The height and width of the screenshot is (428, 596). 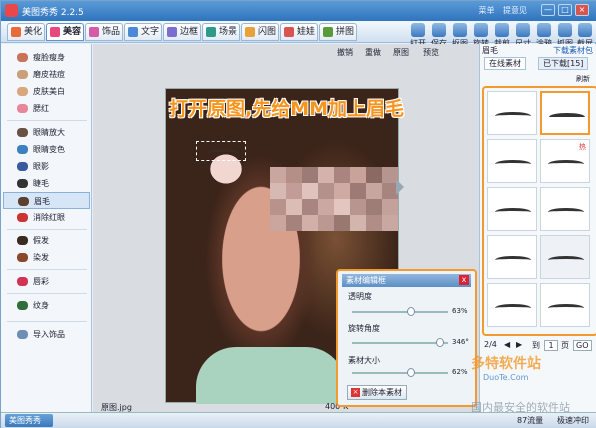 I want to click on sidebar-item-lip-color: 唇彩, so click(x=46, y=281).